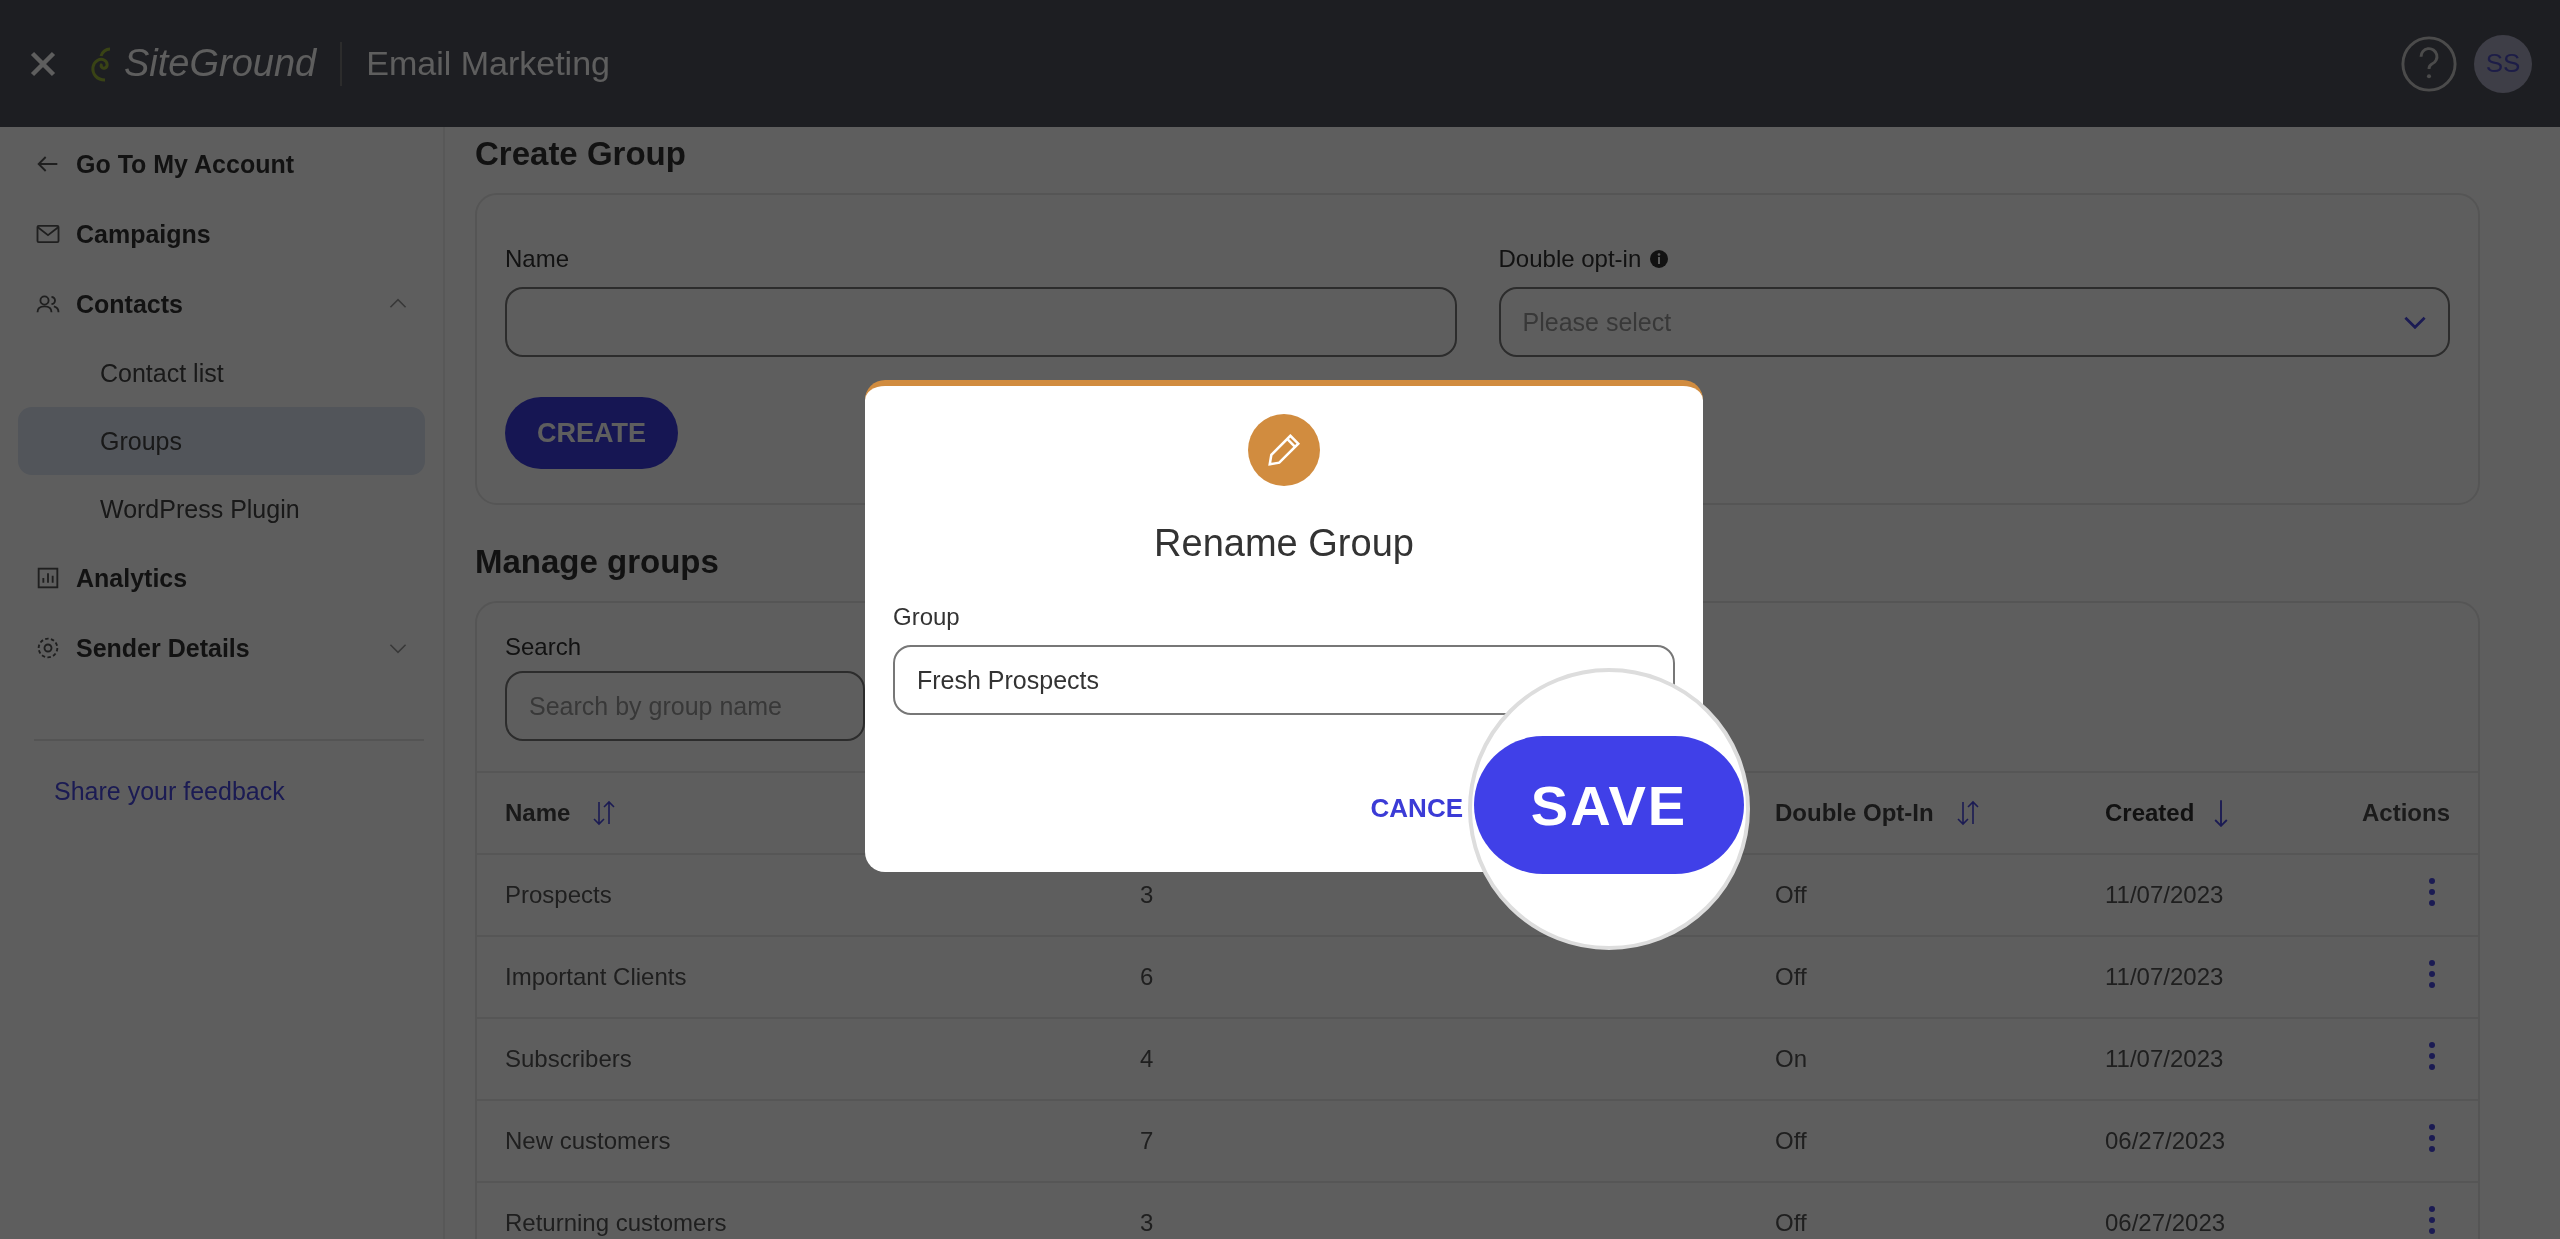 This screenshot has width=2560, height=1239. I want to click on field-label: Group, so click(927, 617).